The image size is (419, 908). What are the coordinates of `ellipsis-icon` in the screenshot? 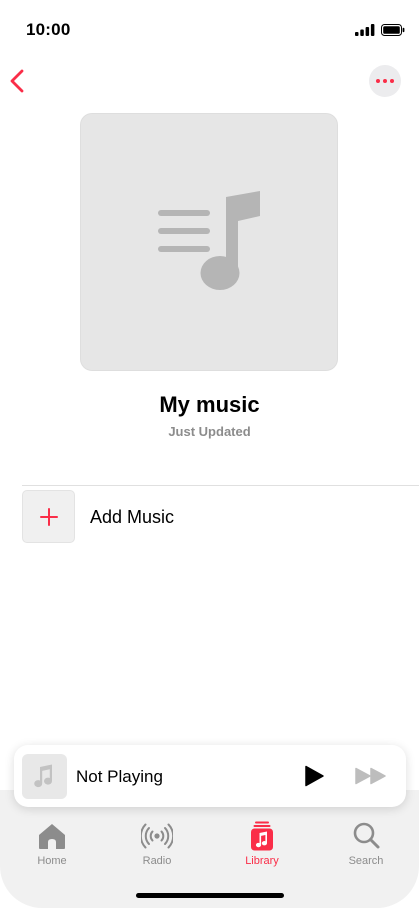 It's located at (378, 81).